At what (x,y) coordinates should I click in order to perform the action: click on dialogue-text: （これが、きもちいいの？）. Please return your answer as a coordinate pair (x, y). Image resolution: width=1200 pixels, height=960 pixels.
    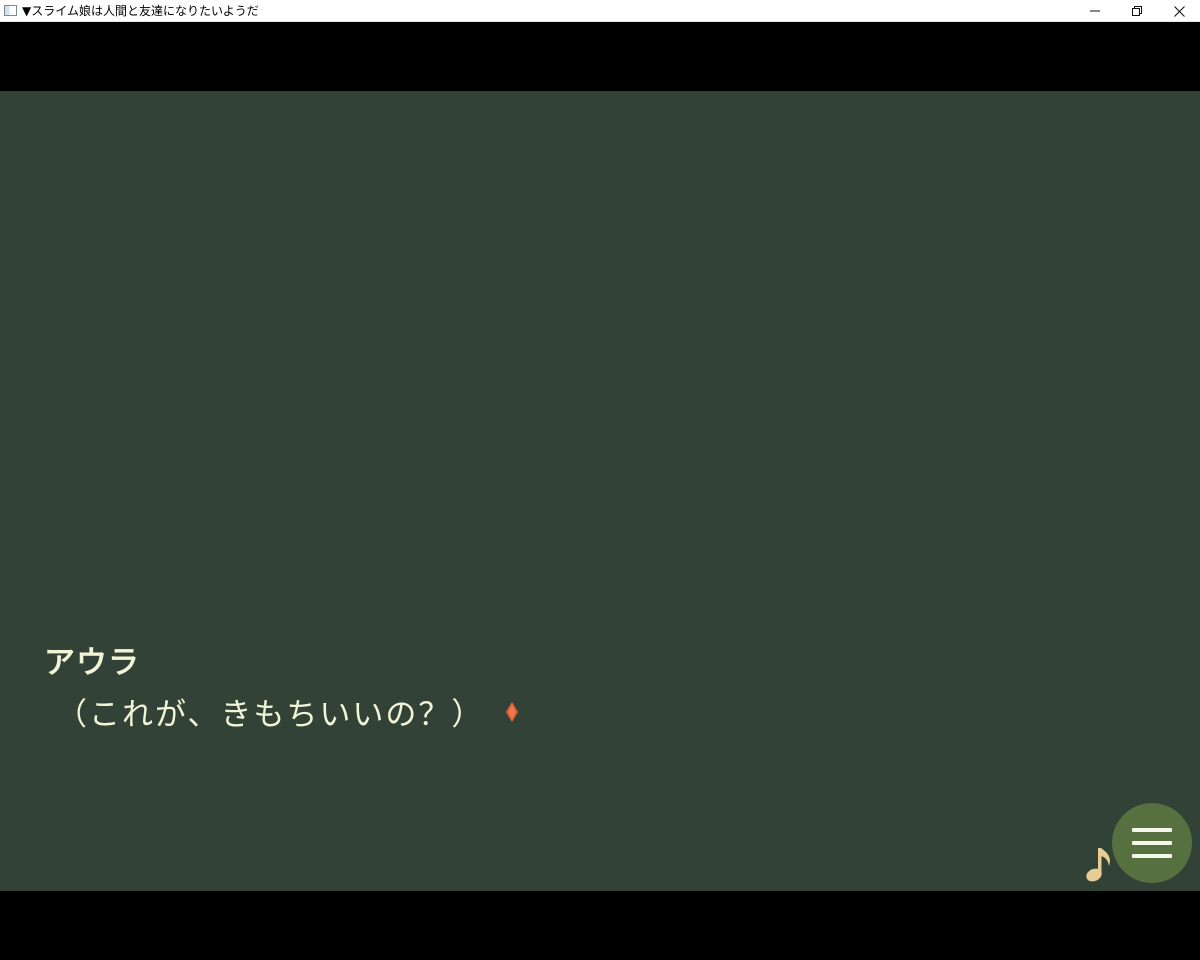
    Looking at the image, I should click on (270, 715).